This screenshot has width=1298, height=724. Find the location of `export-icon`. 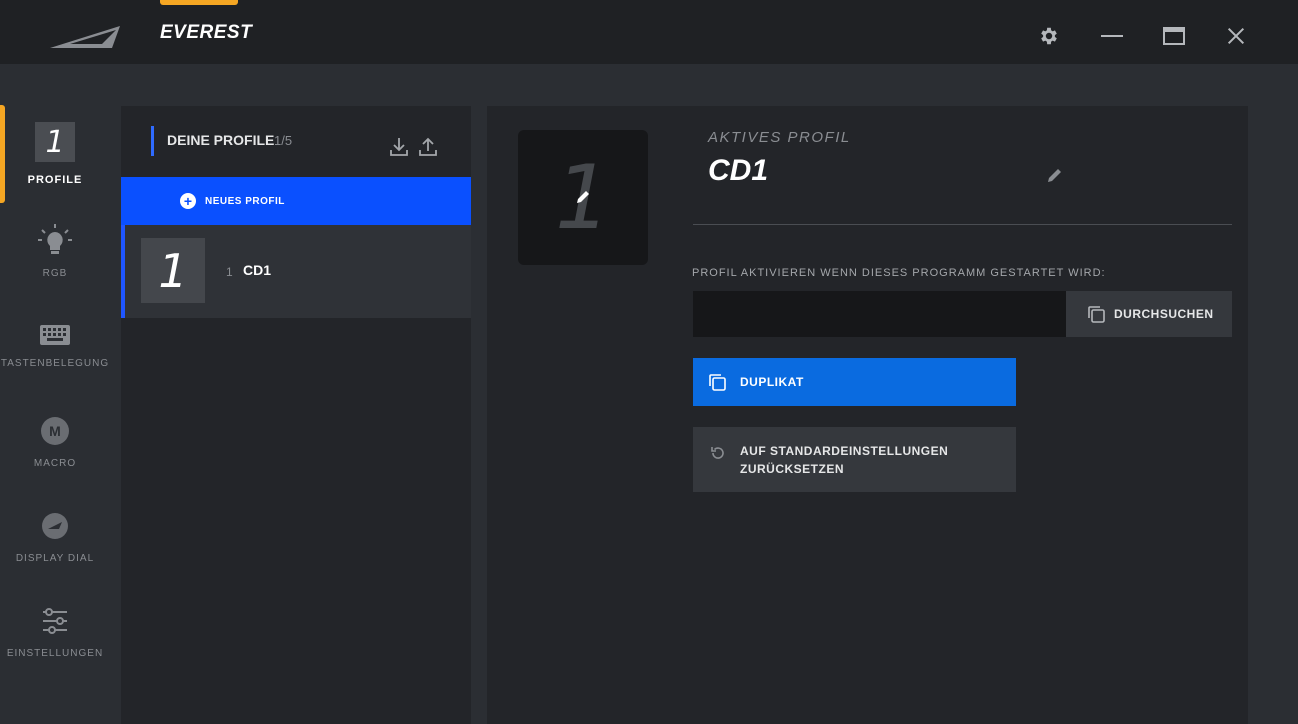

export-icon is located at coordinates (428, 147).